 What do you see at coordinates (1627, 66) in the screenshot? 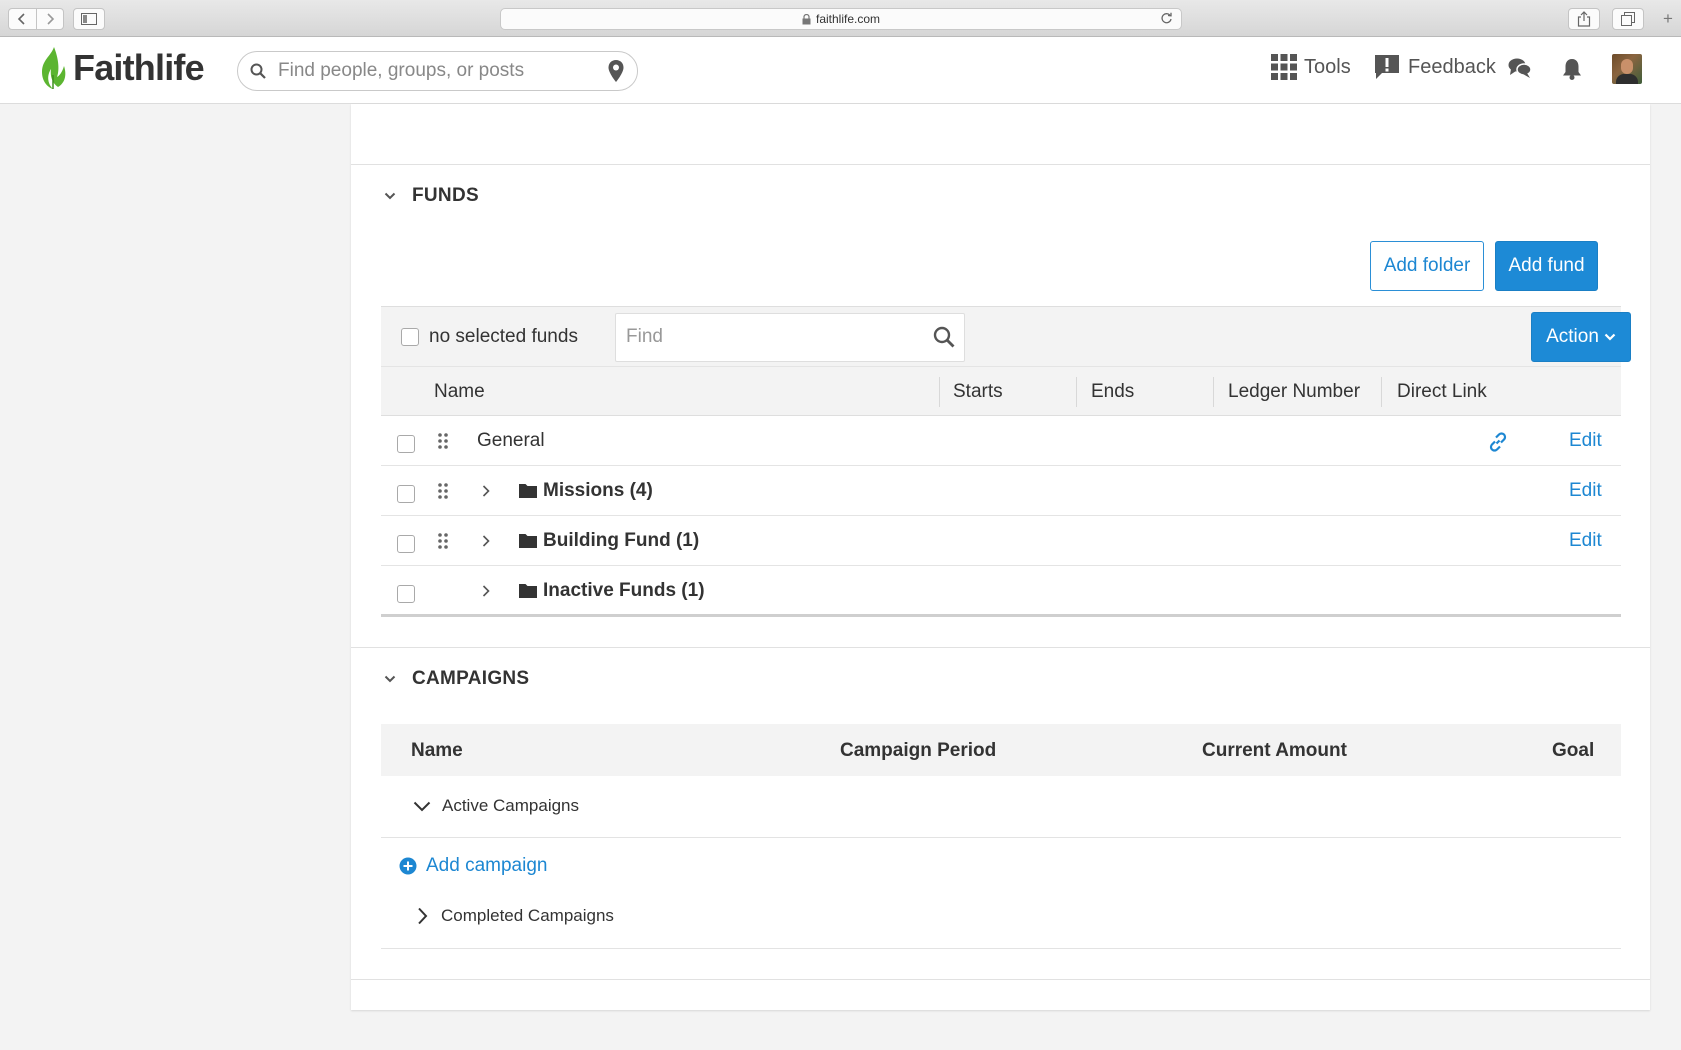
I see `avatar-face` at bounding box center [1627, 66].